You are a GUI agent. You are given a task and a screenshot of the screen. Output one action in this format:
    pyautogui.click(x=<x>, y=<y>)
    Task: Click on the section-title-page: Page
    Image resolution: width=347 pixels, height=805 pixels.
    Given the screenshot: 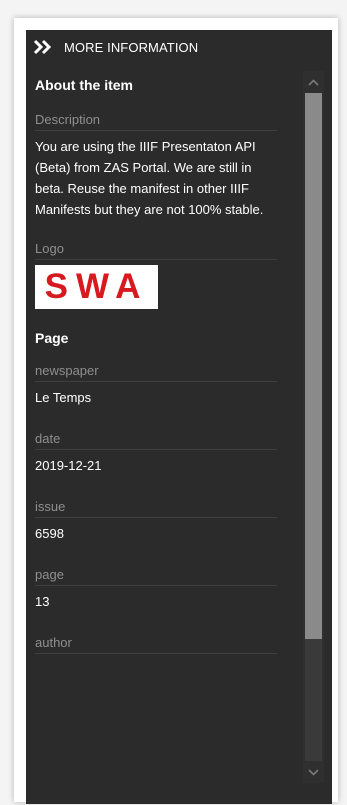 What is the action you would take?
    pyautogui.click(x=52, y=338)
    